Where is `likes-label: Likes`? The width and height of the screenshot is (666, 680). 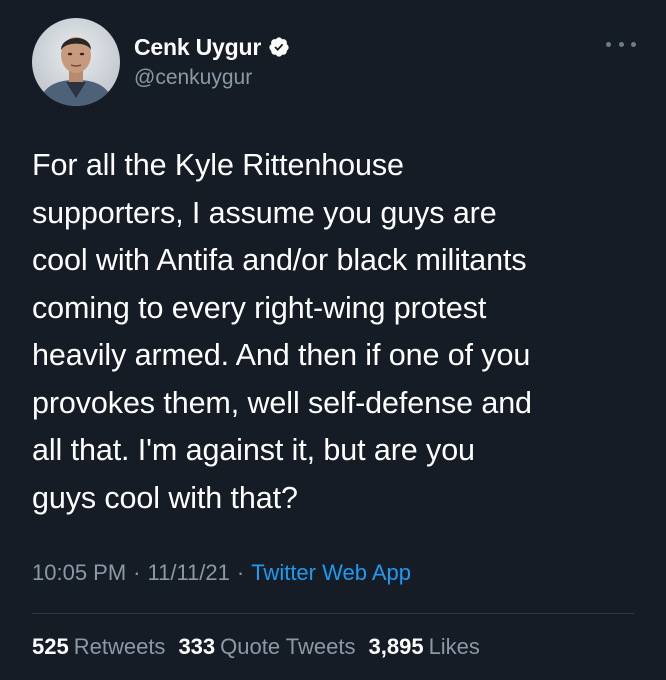 likes-label: Likes is located at coordinates (454, 646).